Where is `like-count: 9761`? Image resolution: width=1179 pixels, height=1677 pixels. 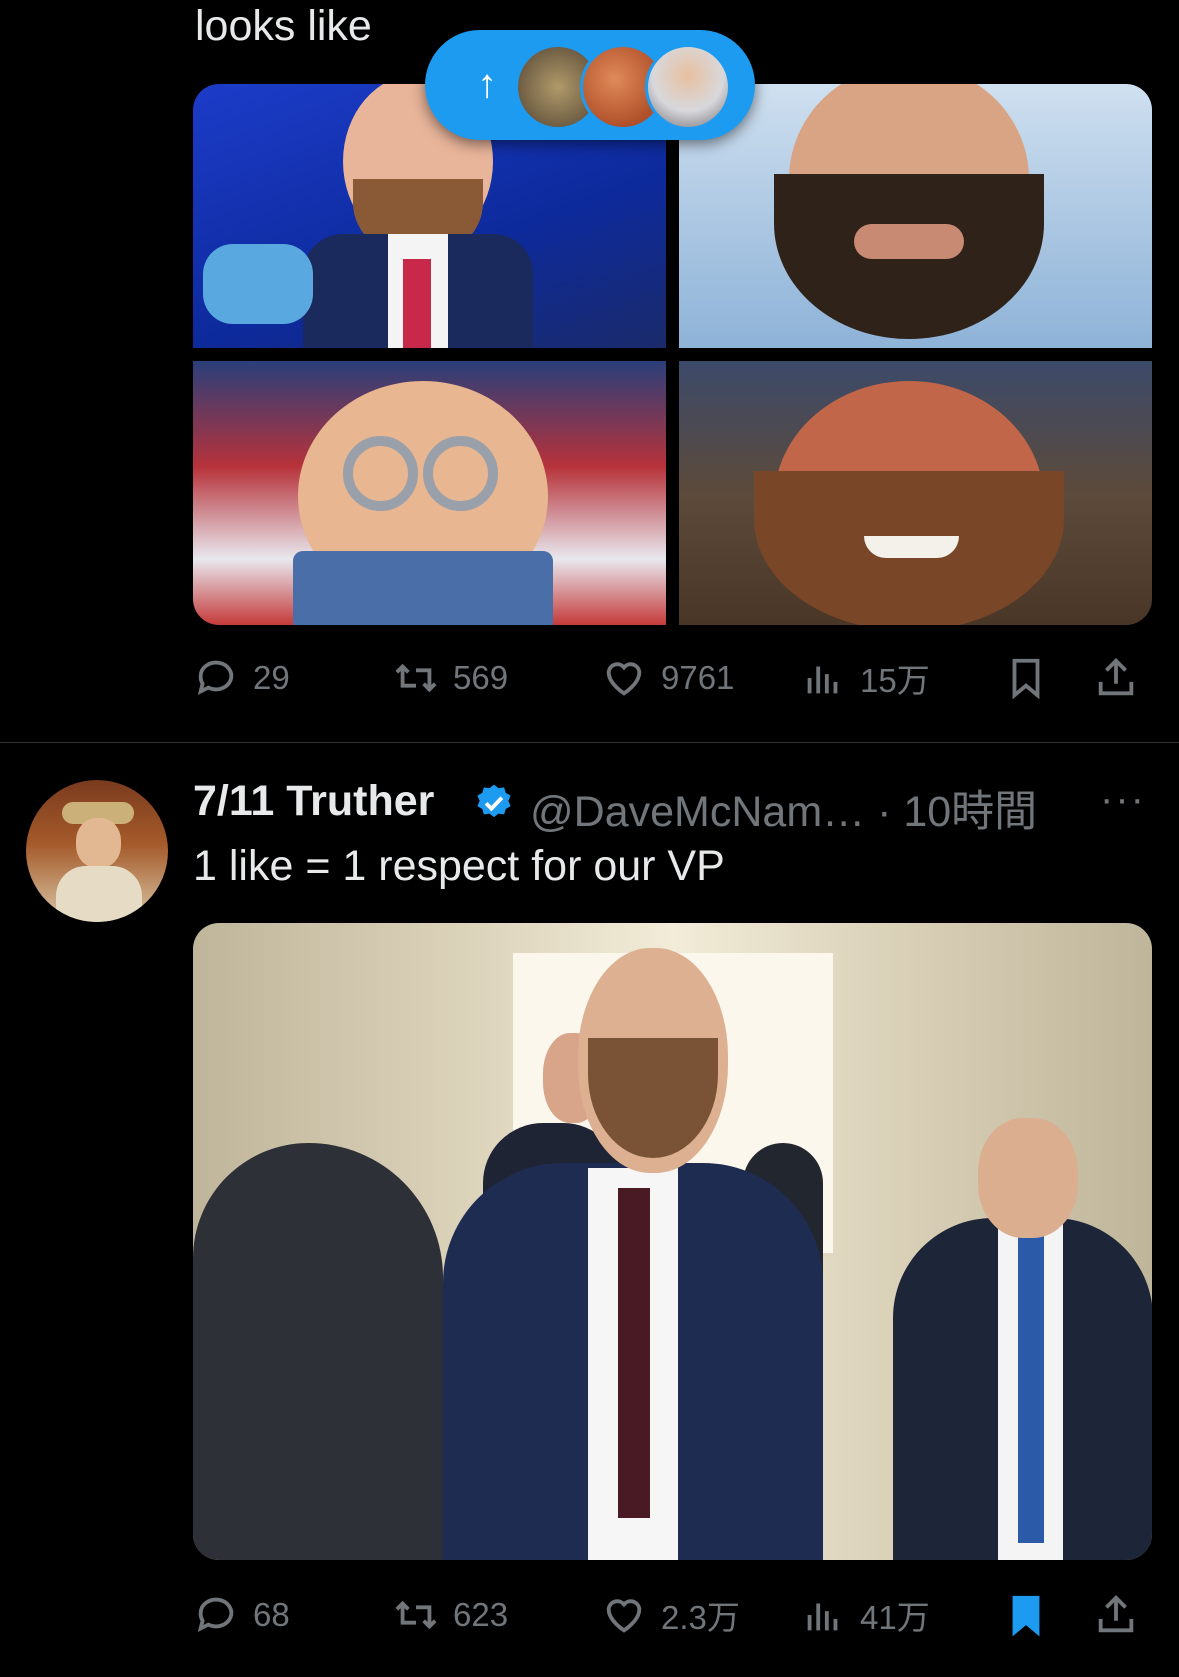 like-count: 9761 is located at coordinates (698, 677).